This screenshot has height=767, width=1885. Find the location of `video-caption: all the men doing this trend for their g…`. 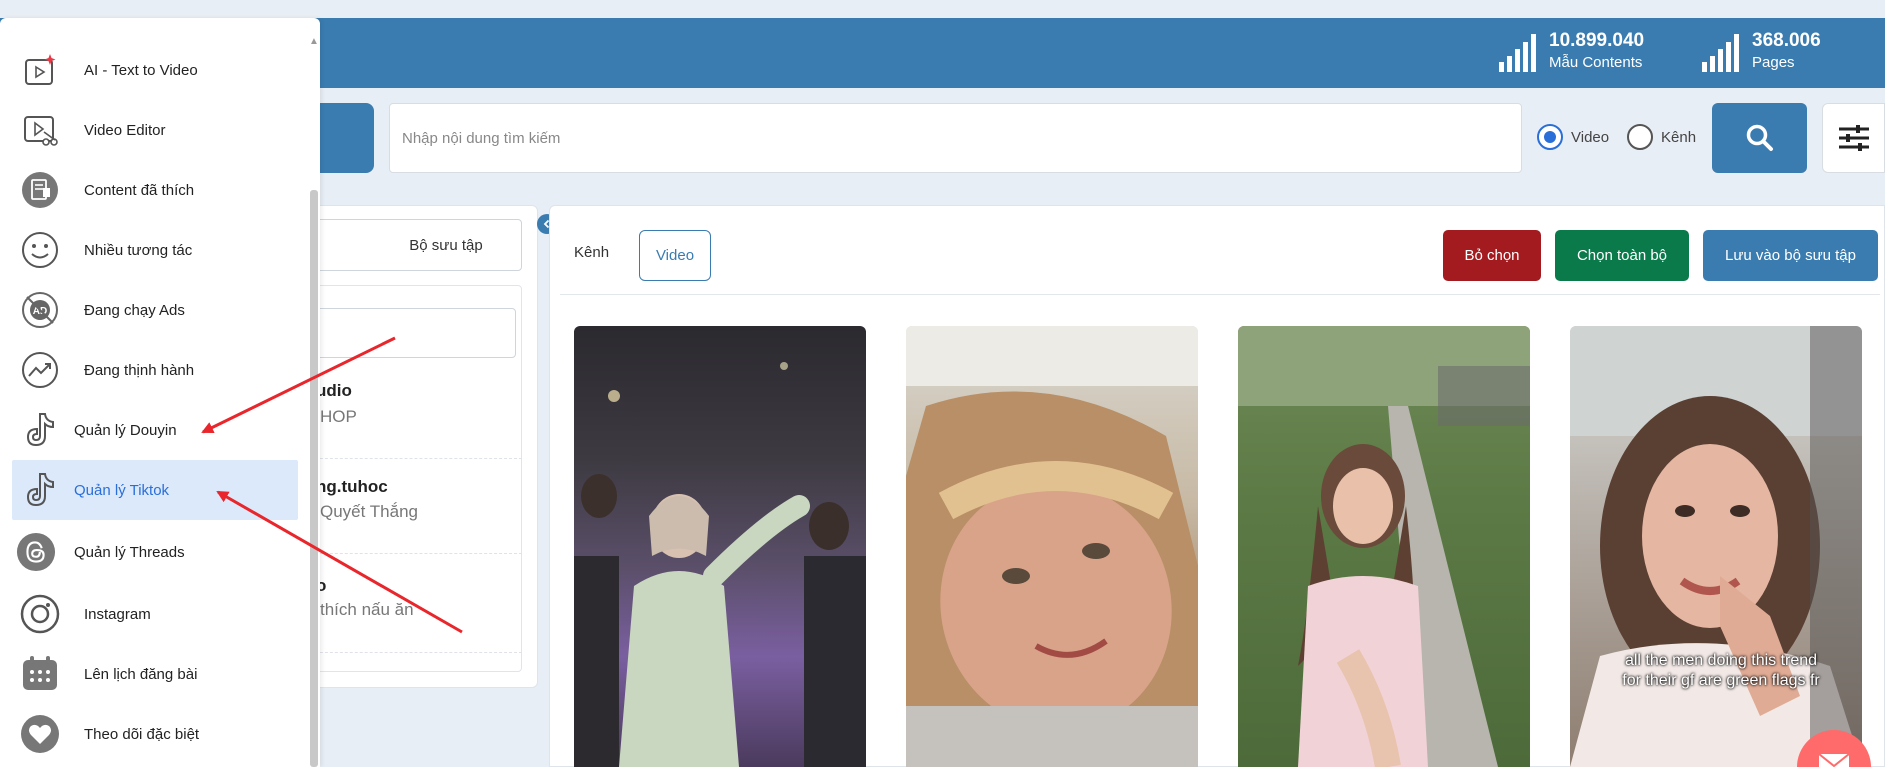

video-caption: all the men doing this trend for their g… is located at coordinates (1721, 670).